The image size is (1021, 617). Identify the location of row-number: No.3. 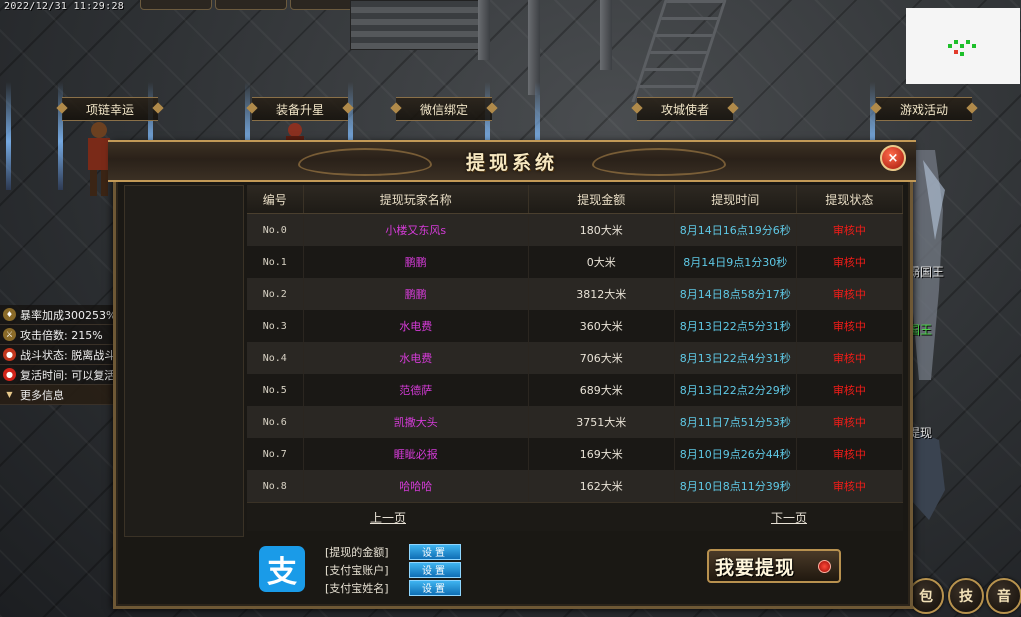
(275, 326).